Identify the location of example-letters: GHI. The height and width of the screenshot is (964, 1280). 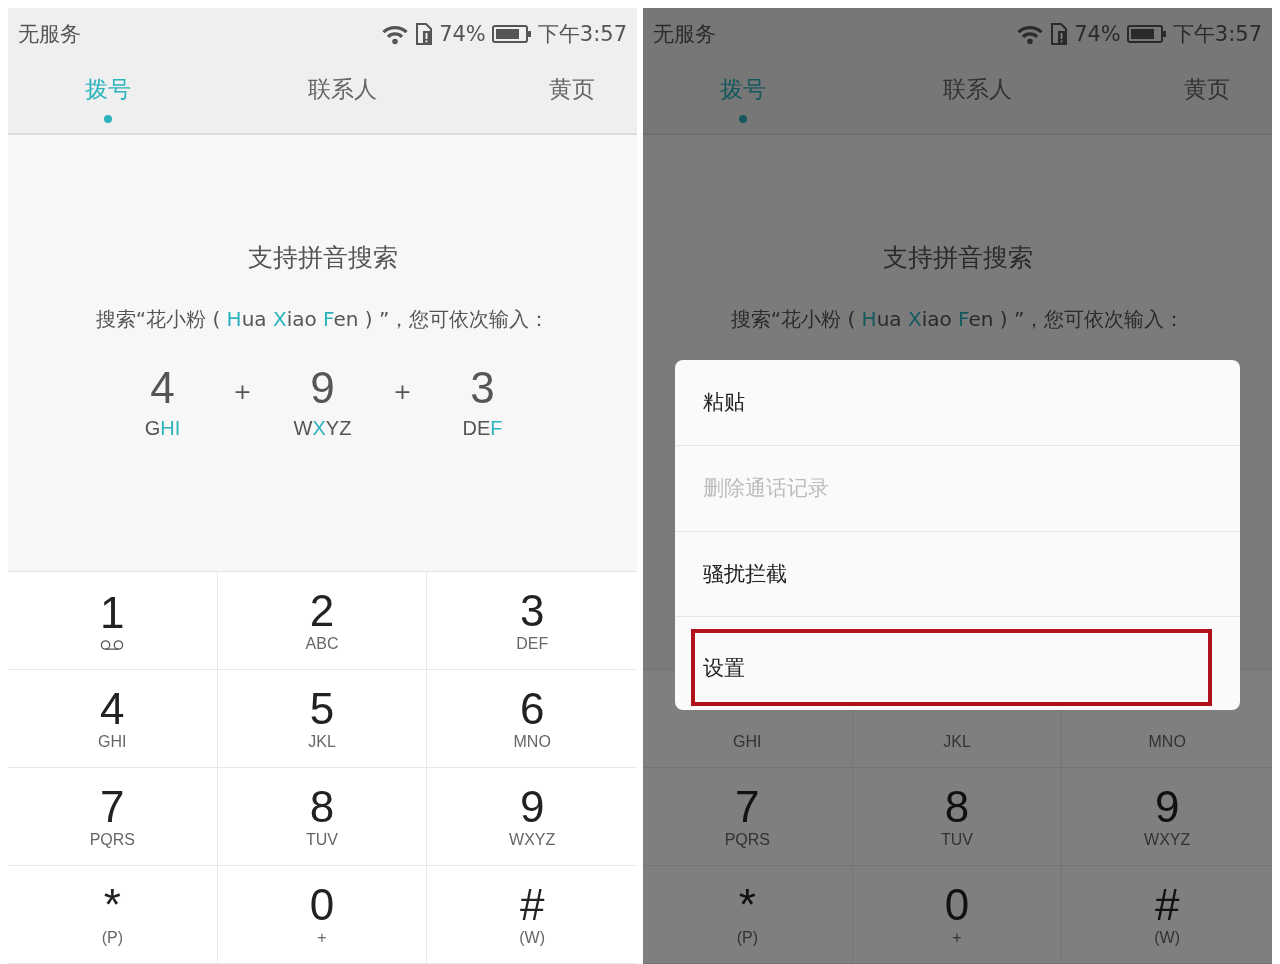
(162, 428).